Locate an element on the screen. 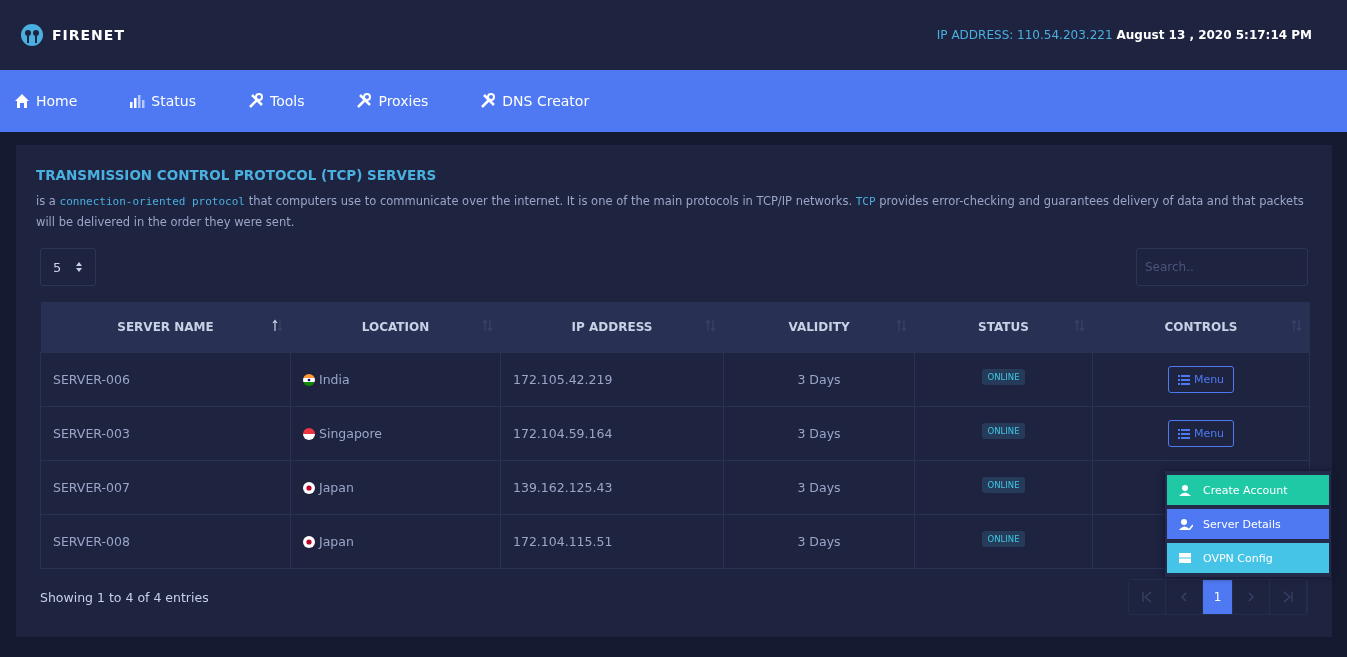 Image resolution: width=1347 pixels, height=657 pixels. column-header: LOCATION is located at coordinates (395, 327).